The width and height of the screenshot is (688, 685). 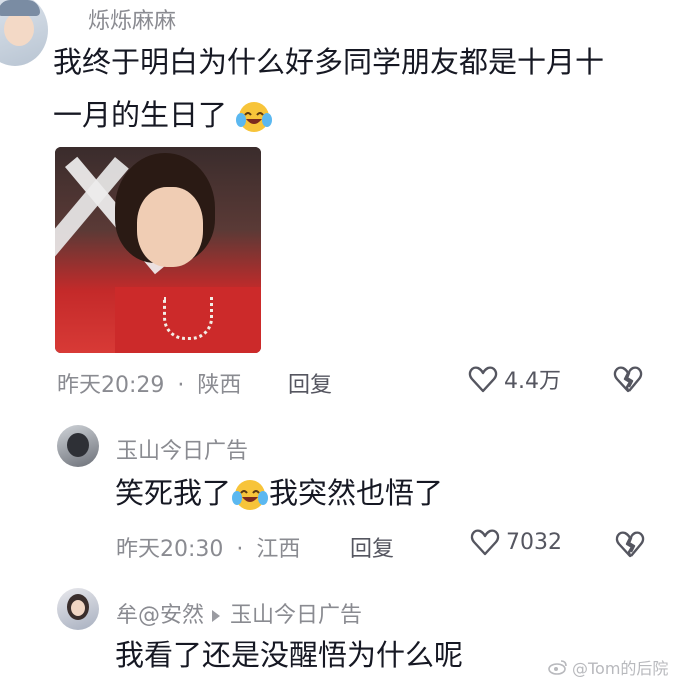 I want to click on weibo-logo-icon, so click(x=557, y=667).